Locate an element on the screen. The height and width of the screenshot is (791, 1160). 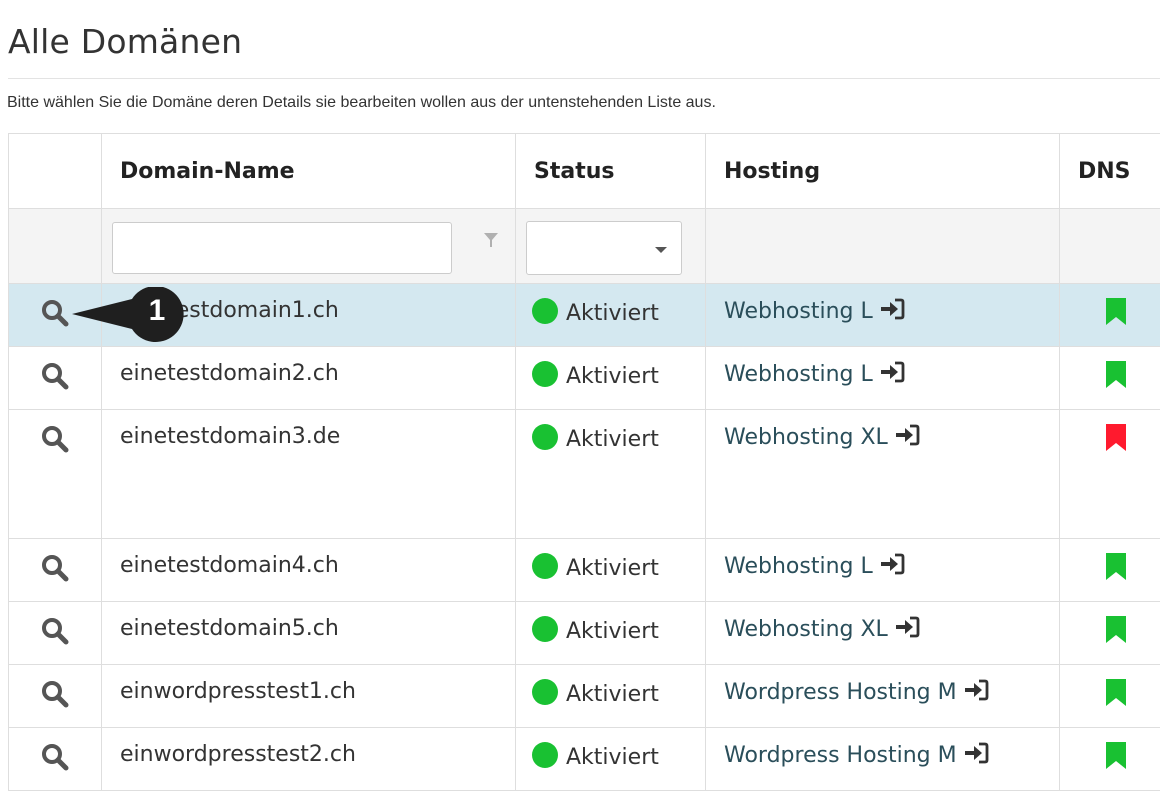
filter-cell-empty is located at coordinates (55, 246).